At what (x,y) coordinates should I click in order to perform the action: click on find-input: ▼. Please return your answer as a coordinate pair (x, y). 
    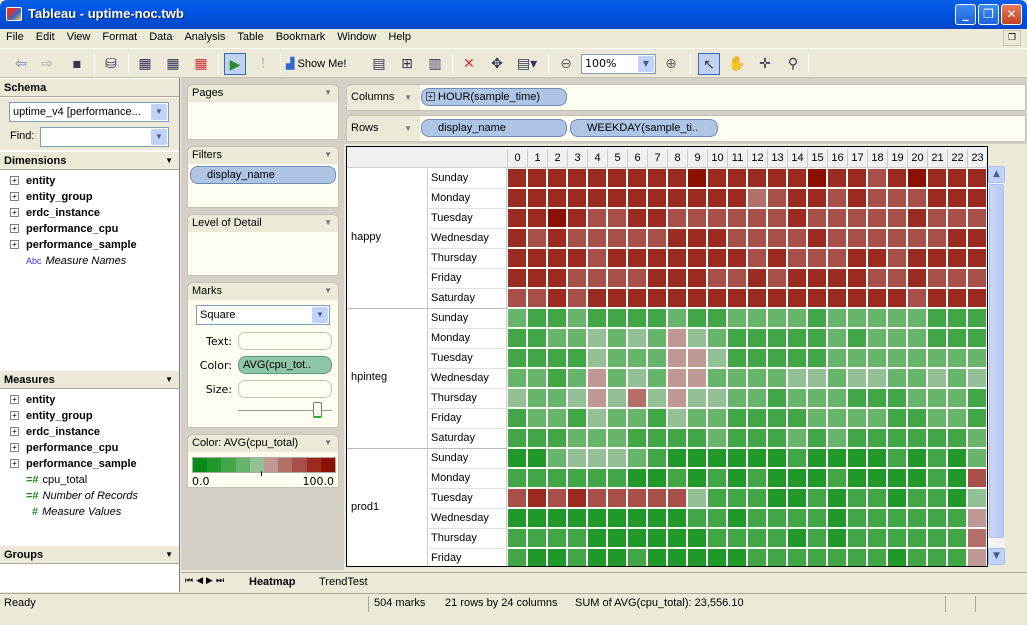
    Looking at the image, I should click on (104, 137).